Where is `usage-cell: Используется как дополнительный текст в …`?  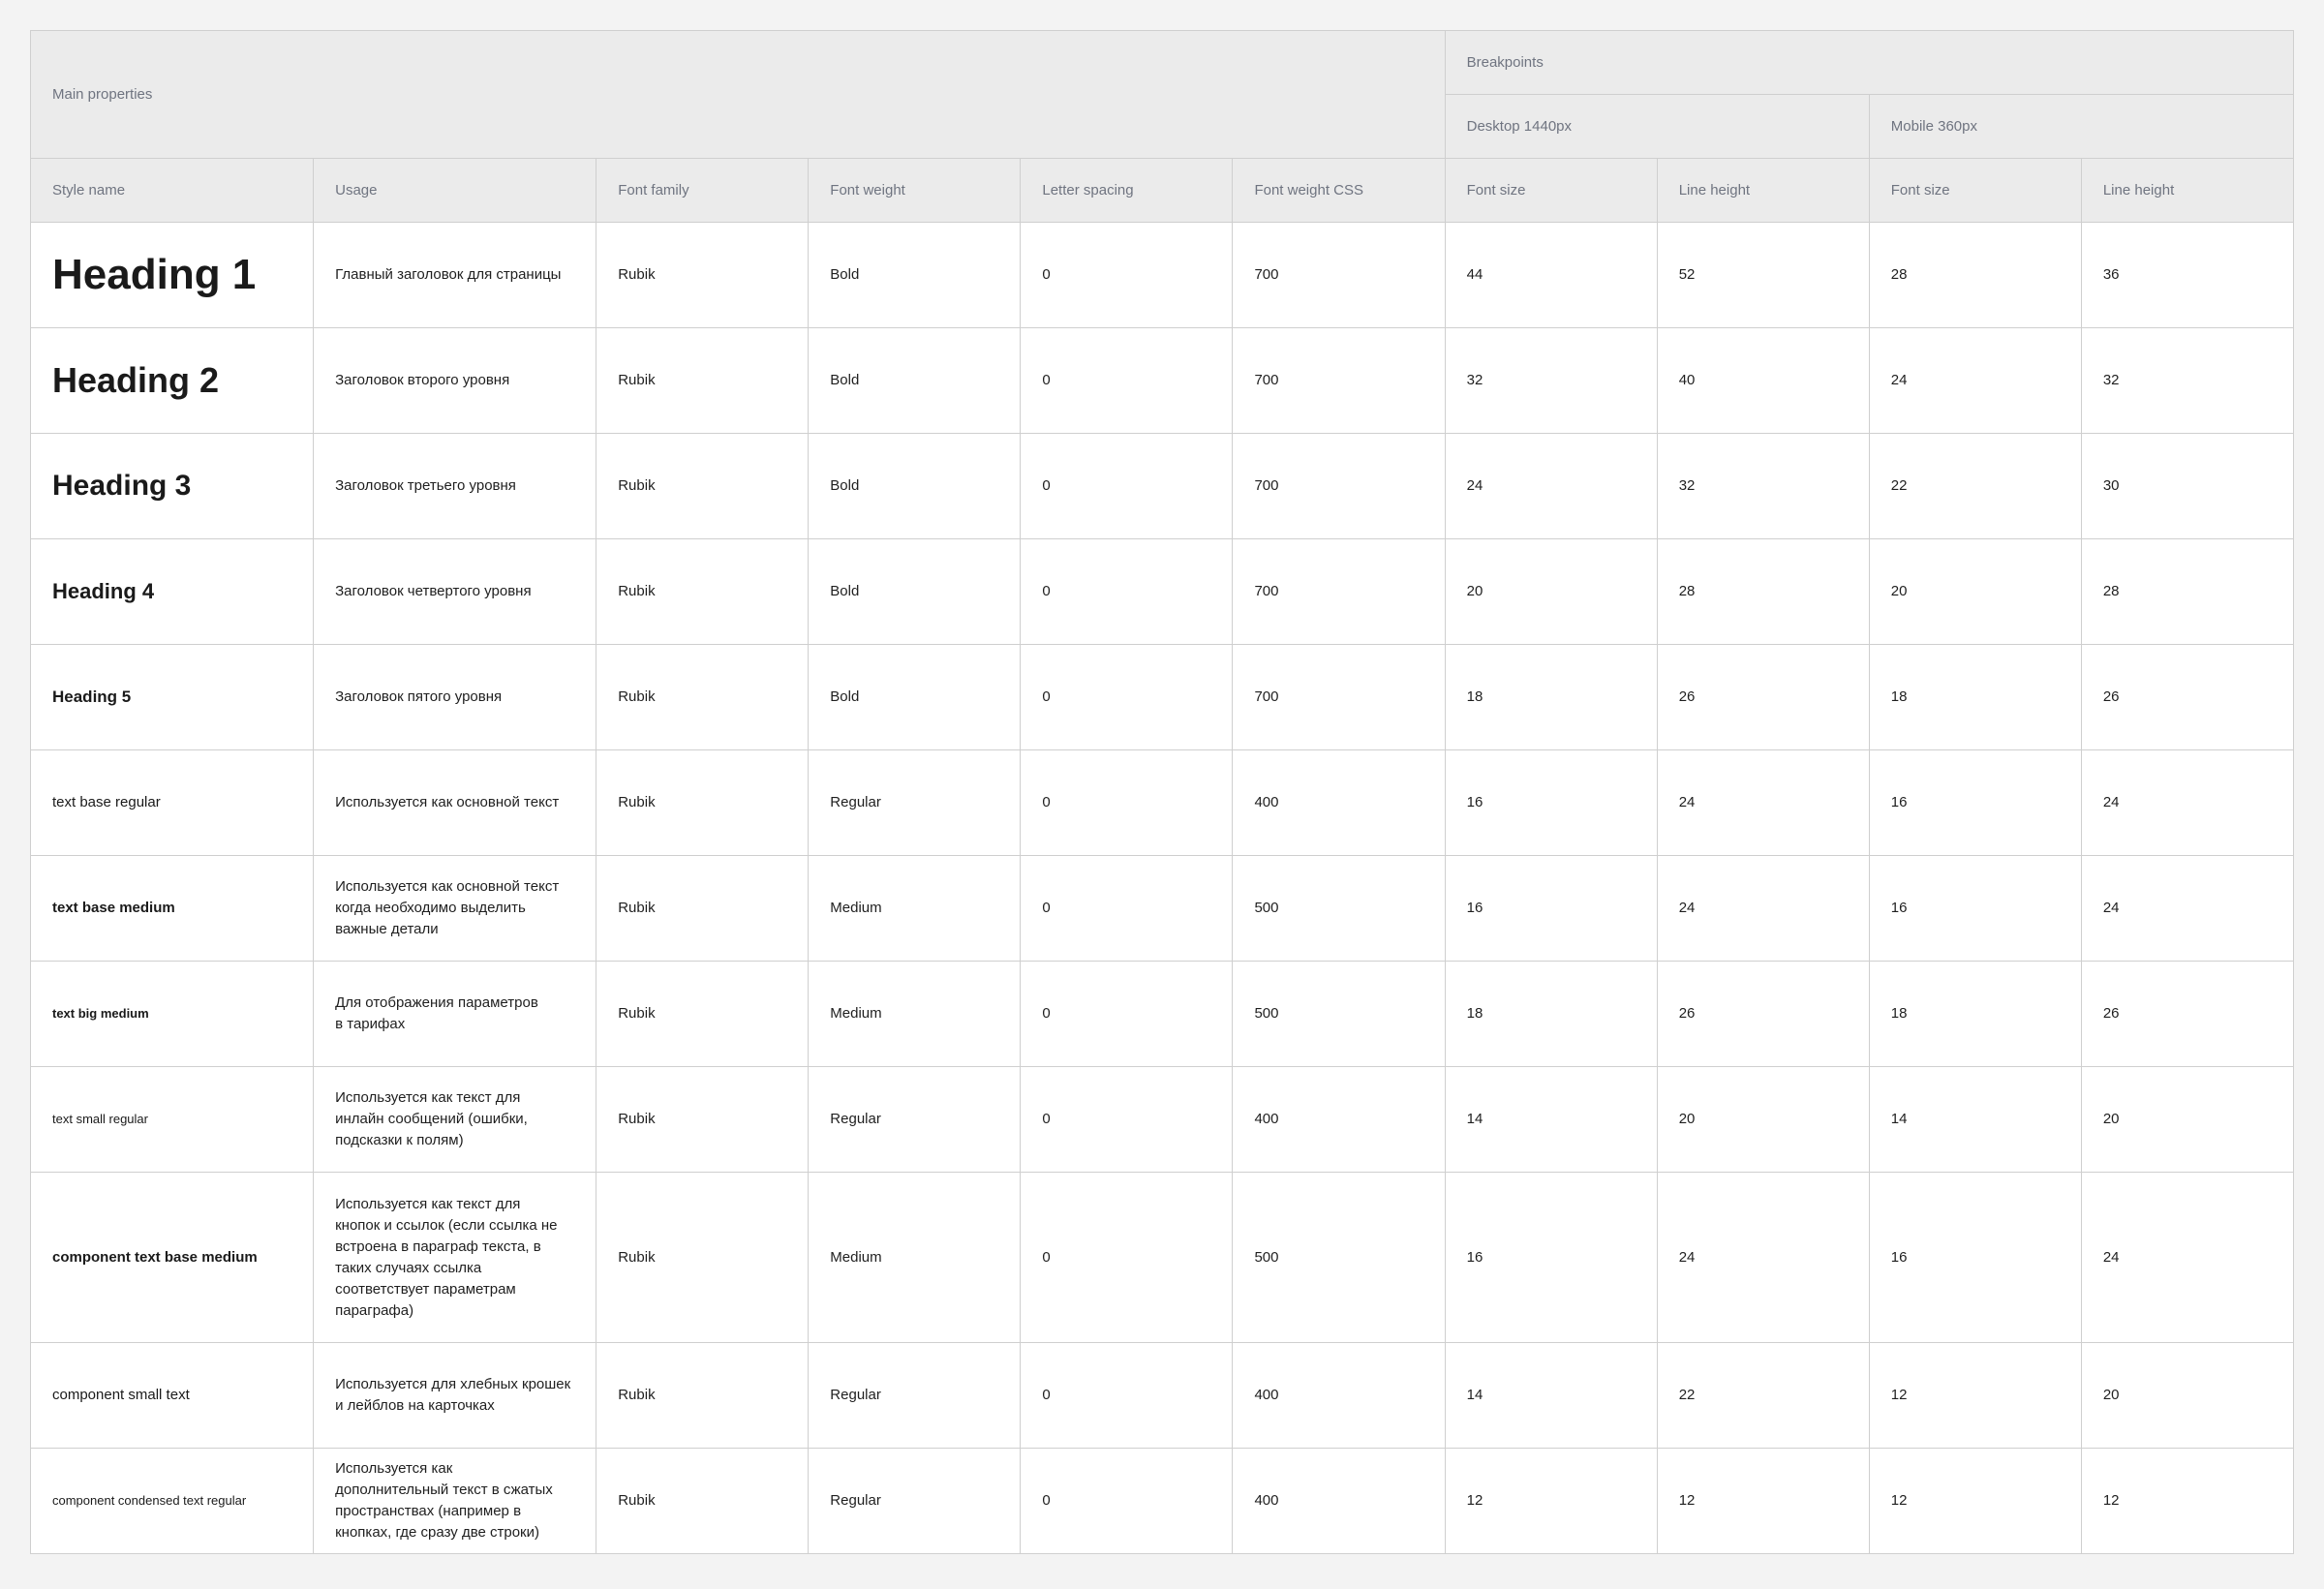
usage-cell: Используется как дополнительный текст в … is located at coordinates (455, 1501).